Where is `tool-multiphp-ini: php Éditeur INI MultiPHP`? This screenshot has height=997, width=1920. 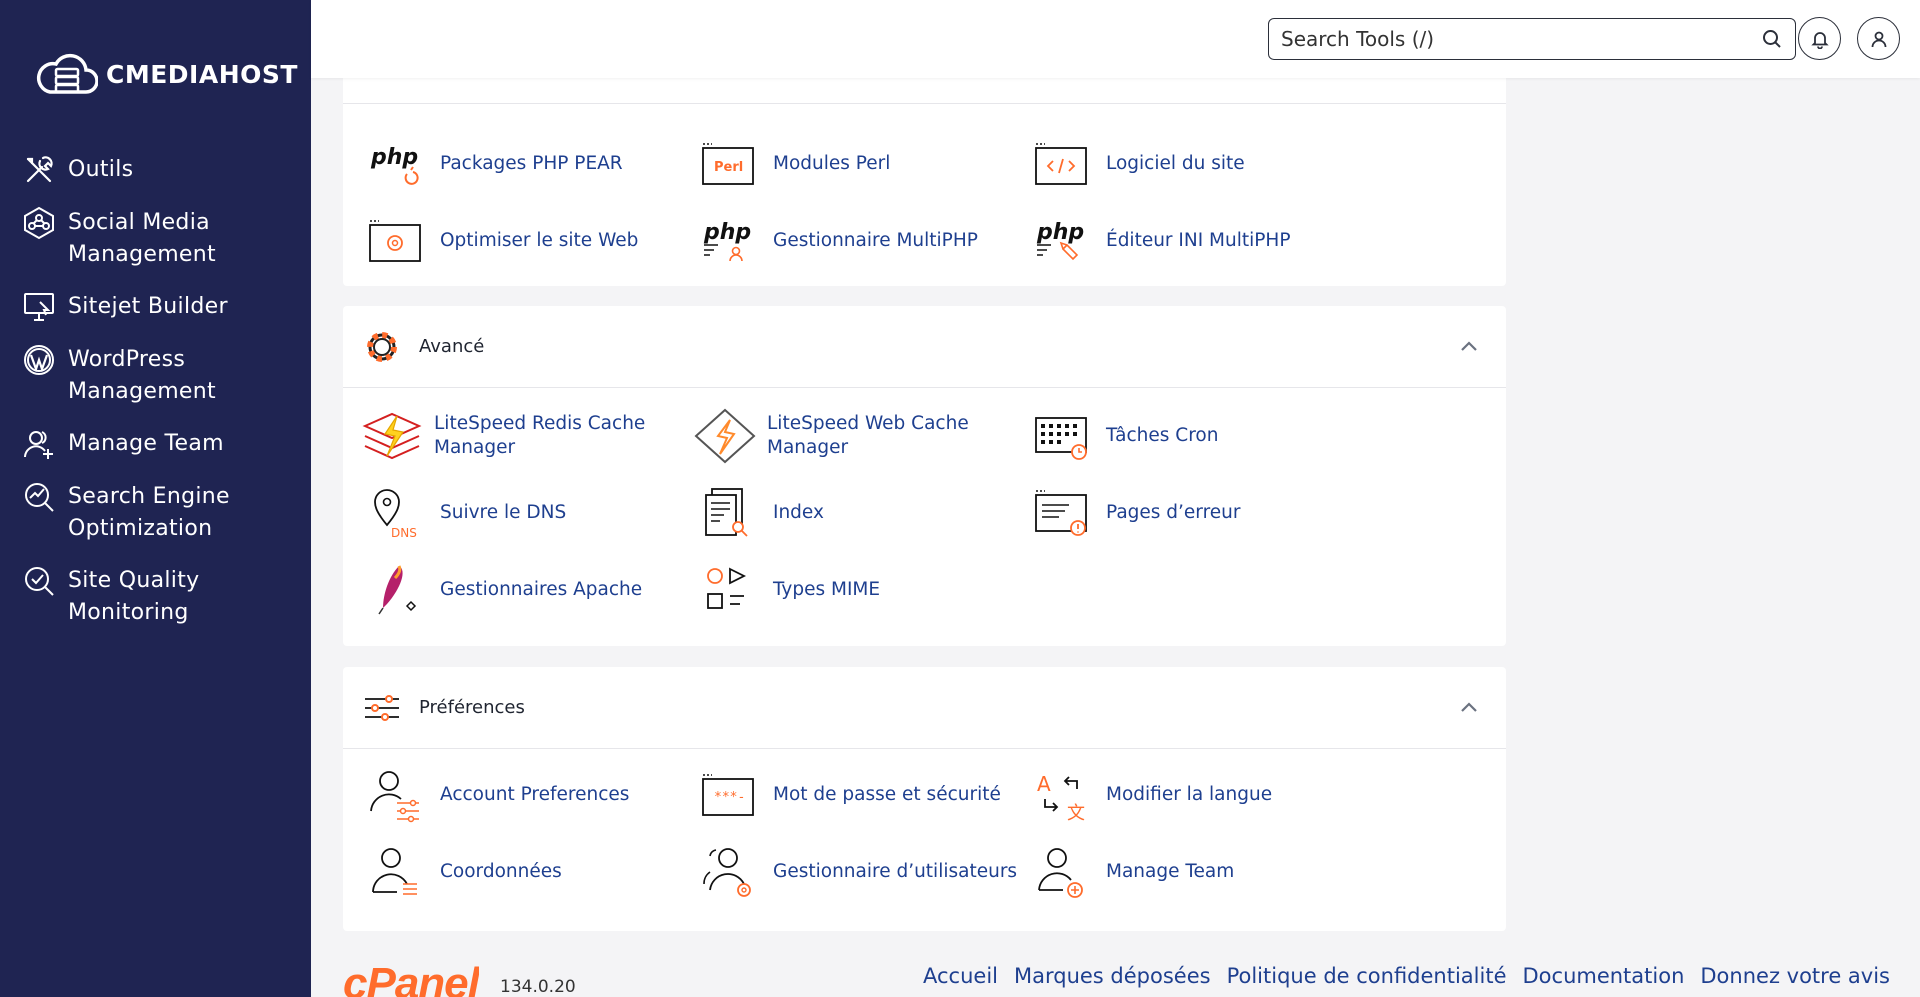 tool-multiphp-ini: php Éditeur INI MultiPHP is located at coordinates (1193, 241).